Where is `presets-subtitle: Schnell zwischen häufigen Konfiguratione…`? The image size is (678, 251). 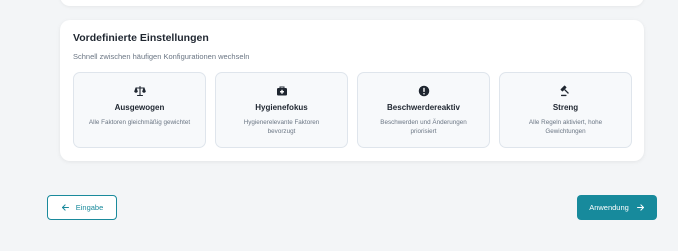 presets-subtitle: Schnell zwischen häufigen Konfiguratione… is located at coordinates (161, 56).